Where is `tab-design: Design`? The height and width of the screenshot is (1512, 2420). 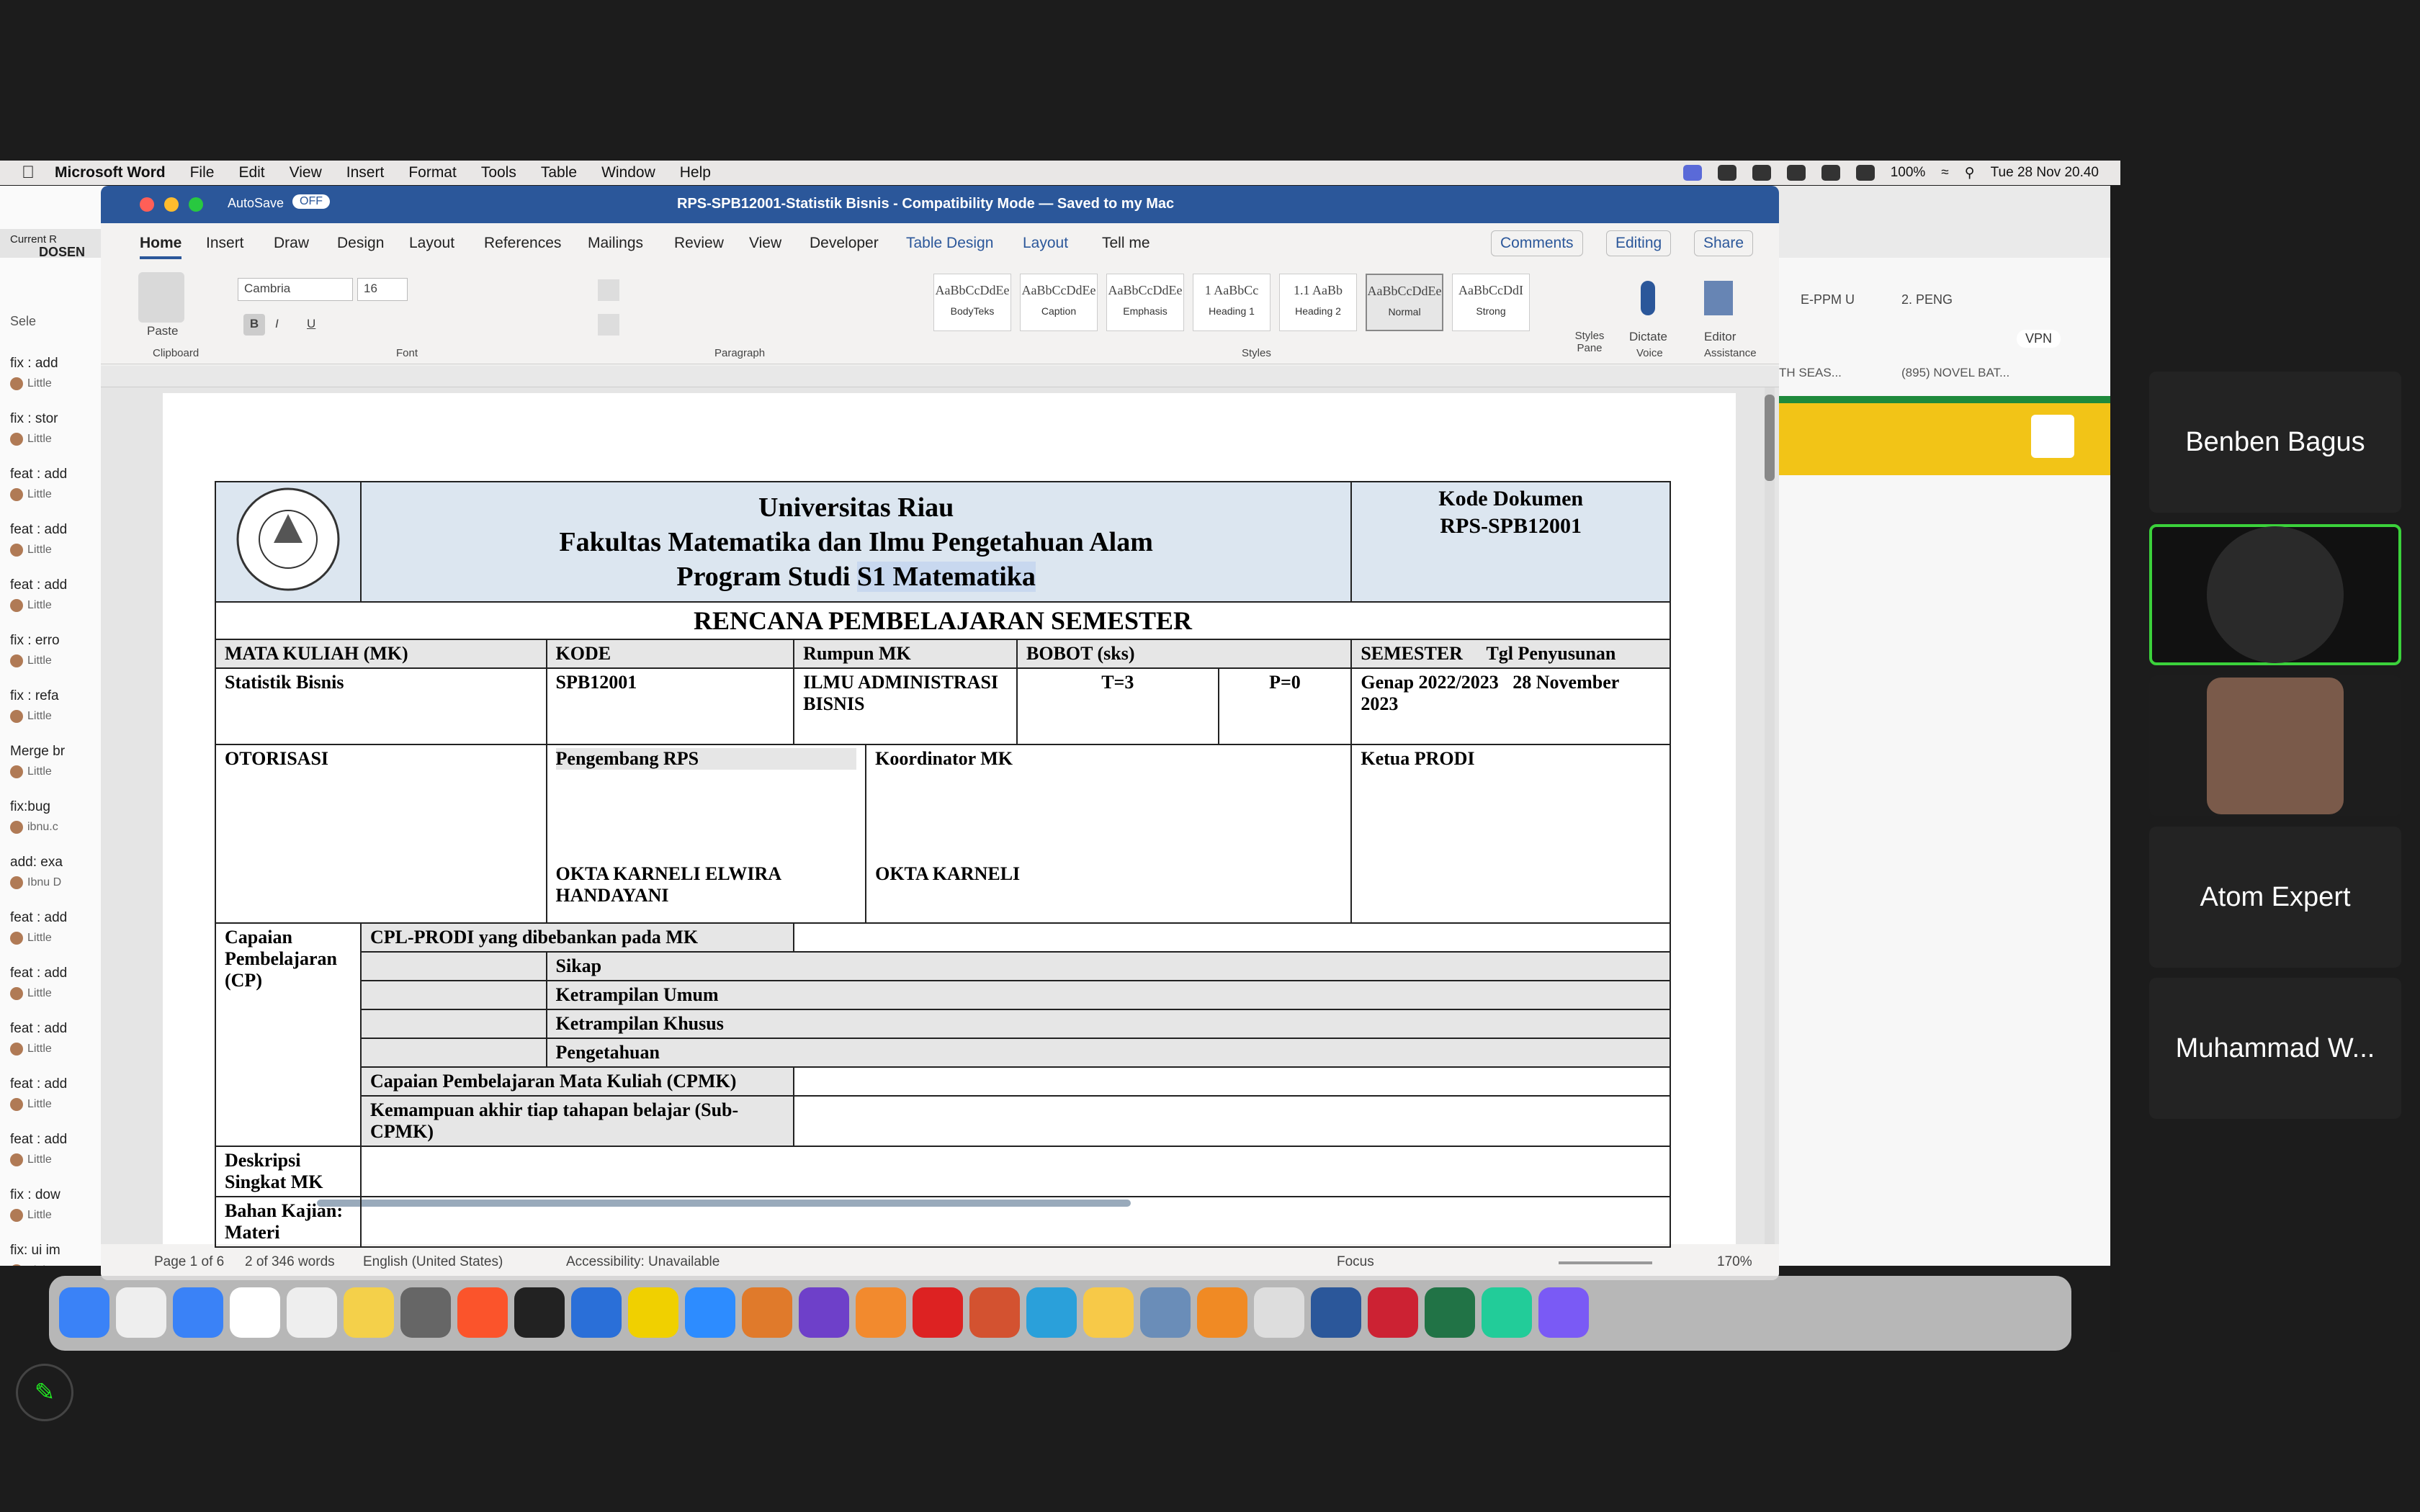
tab-design: Design is located at coordinates (360, 243).